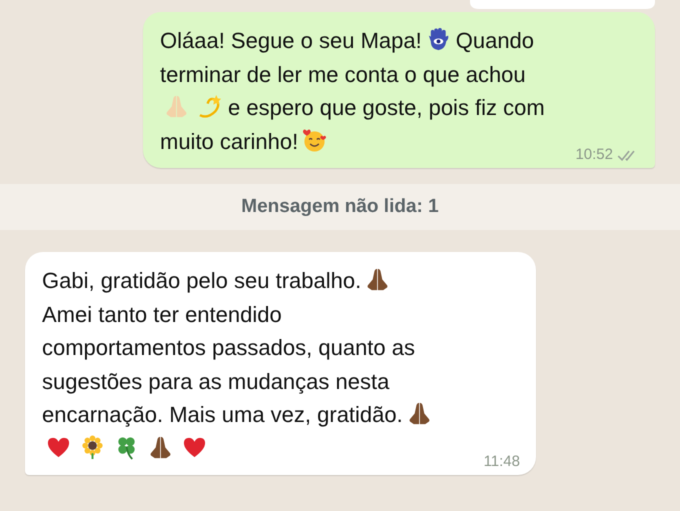 The height and width of the screenshot is (511, 680). Describe the element at coordinates (340, 207) in the screenshot. I see `unread-label: Mensagem não lida: 1` at that location.